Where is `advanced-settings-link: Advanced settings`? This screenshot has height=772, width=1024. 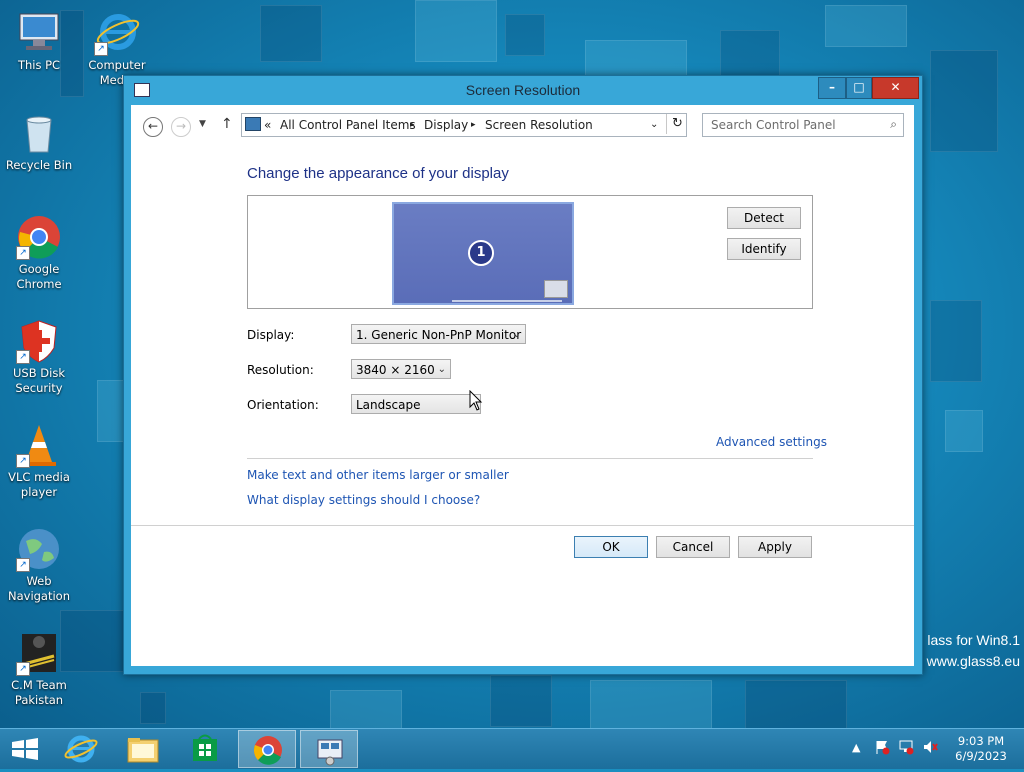
advanced-settings-link: Advanced settings is located at coordinates (771, 442).